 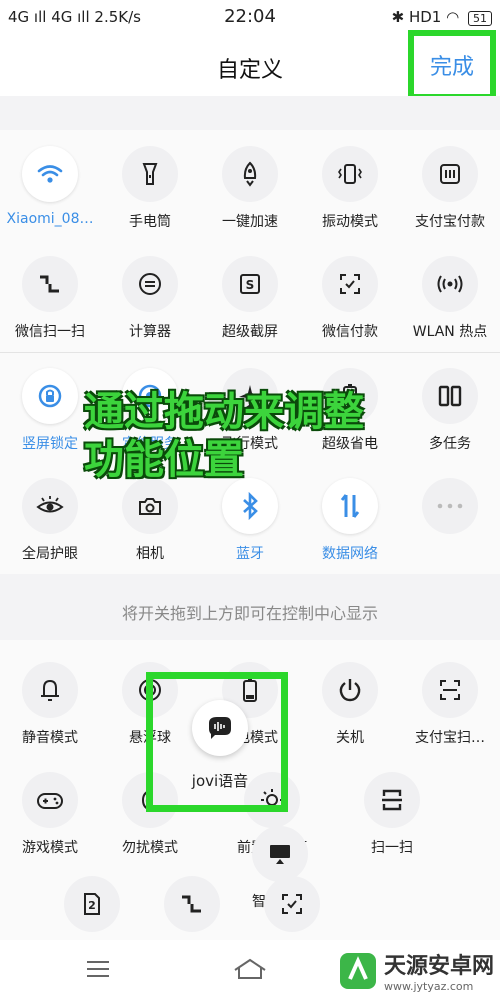 What do you see at coordinates (50, 174) in the screenshot?
I see `wifi-icon` at bounding box center [50, 174].